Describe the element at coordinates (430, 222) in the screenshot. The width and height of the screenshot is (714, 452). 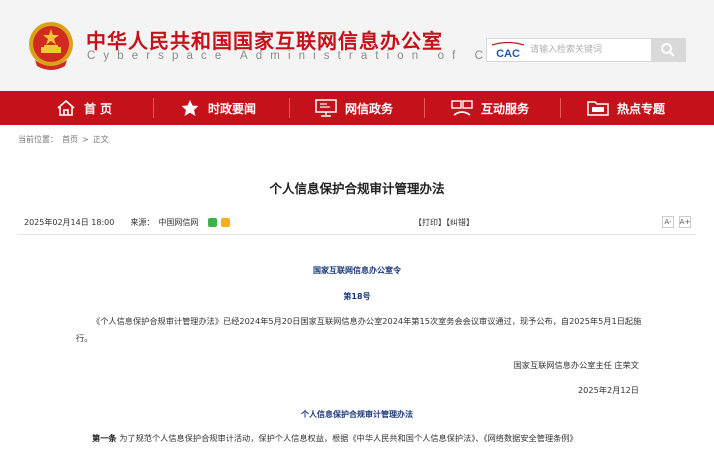
I see `print-link: 【打印】` at that location.